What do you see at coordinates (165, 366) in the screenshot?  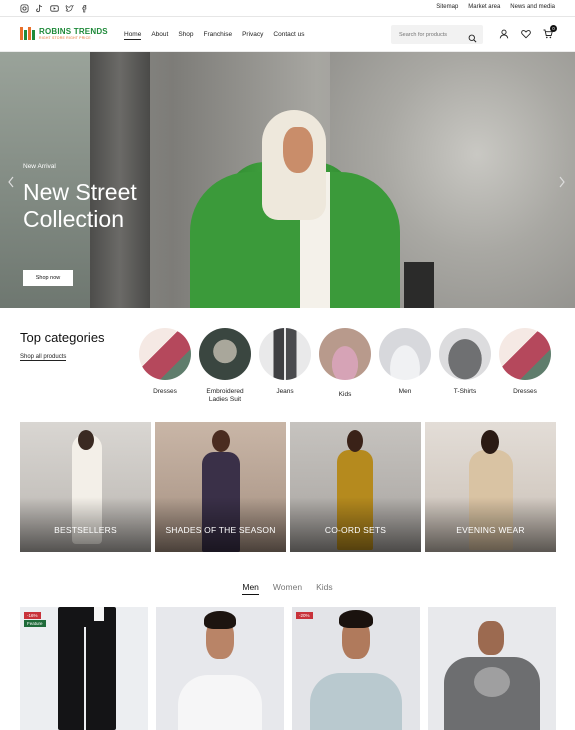 I see `category-item-dresses: Dresses` at bounding box center [165, 366].